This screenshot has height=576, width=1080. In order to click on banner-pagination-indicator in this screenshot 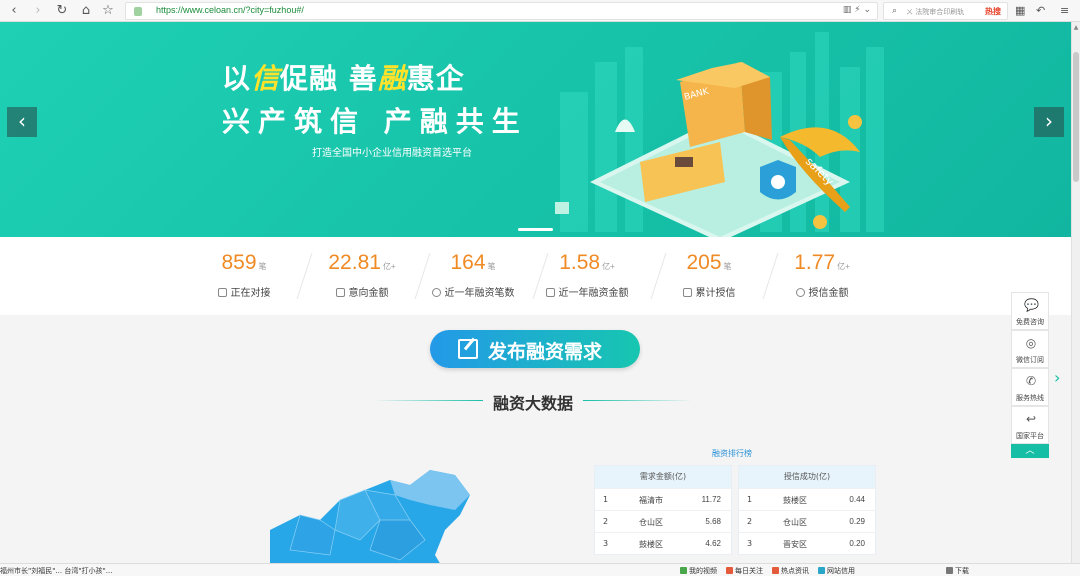, I will do `click(535, 229)`.